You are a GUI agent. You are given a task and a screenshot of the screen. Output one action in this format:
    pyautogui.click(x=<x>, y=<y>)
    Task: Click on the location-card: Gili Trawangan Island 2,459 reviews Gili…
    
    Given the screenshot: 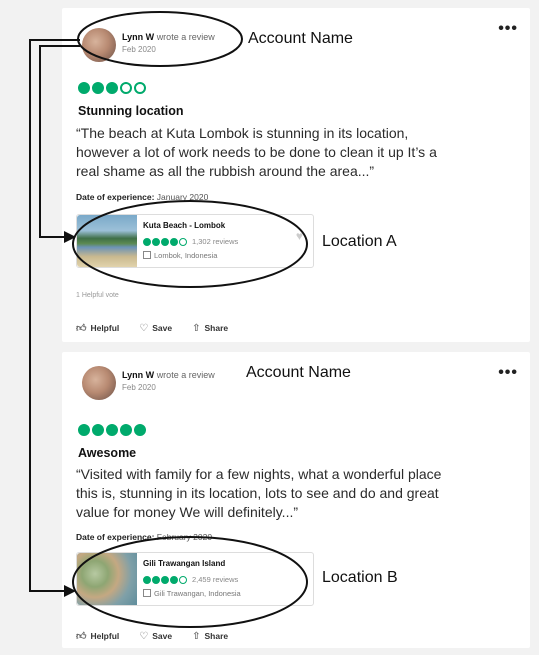 What is the action you would take?
    pyautogui.click(x=195, y=579)
    